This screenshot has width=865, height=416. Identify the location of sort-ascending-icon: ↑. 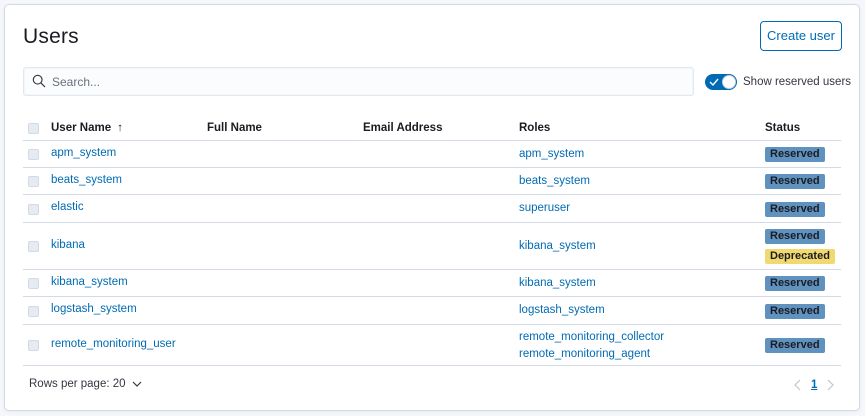
(120, 128).